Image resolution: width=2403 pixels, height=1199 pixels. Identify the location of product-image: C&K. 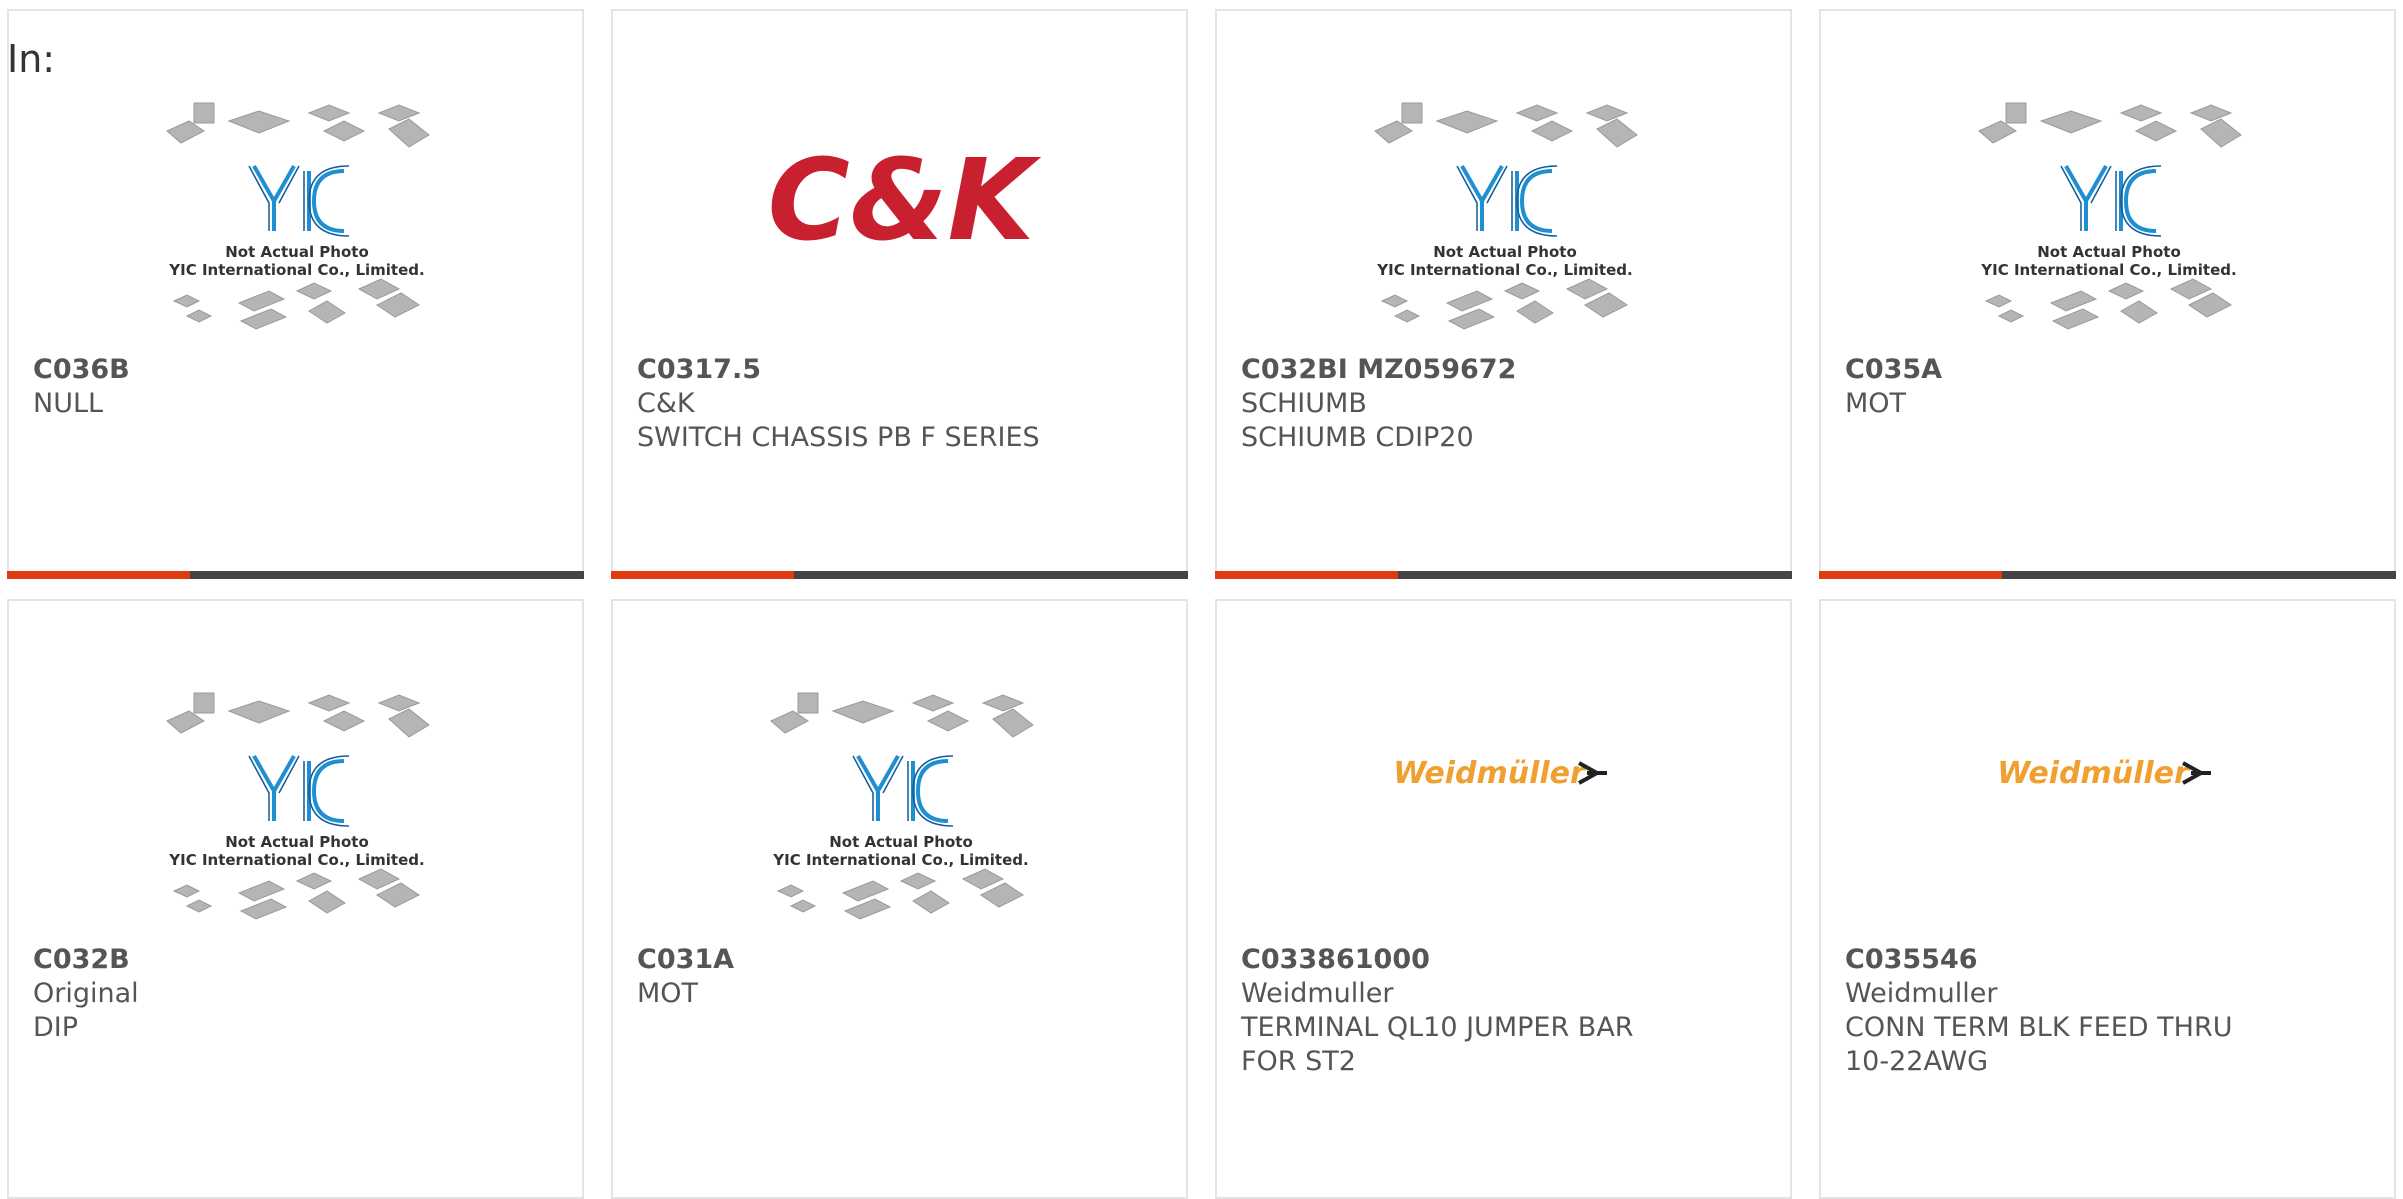
(901, 226).